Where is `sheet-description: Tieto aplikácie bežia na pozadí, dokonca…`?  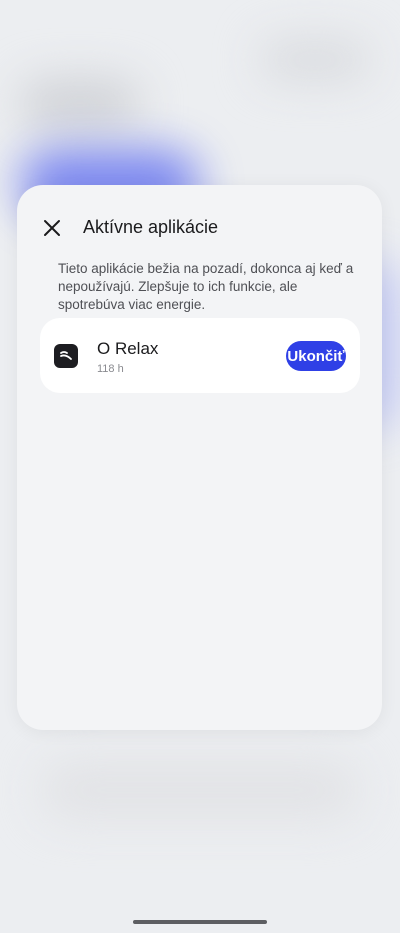
sheet-description: Tieto aplikácie bežia na pozadí, dokonca… is located at coordinates (206, 286).